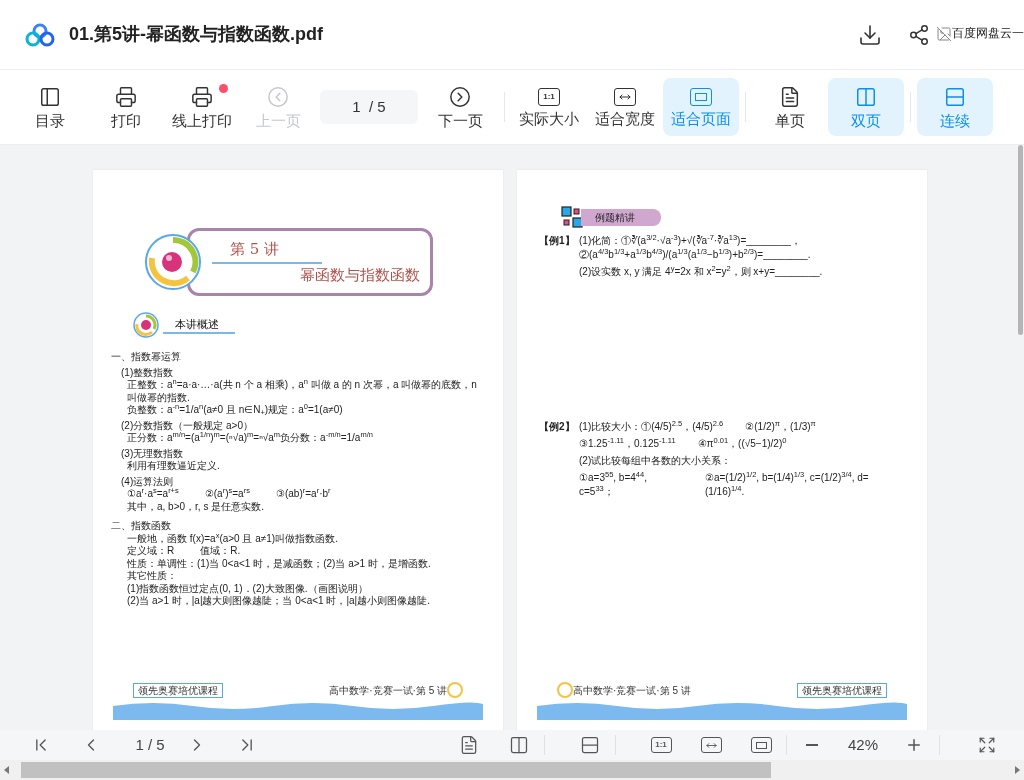  What do you see at coordinates (233, 538) in the screenshot?
I see `paragraph: 一般地，函数 f(x)=a$^{x}$(a>0 且 a≠1)叫做指数函数.` at bounding box center [233, 538].